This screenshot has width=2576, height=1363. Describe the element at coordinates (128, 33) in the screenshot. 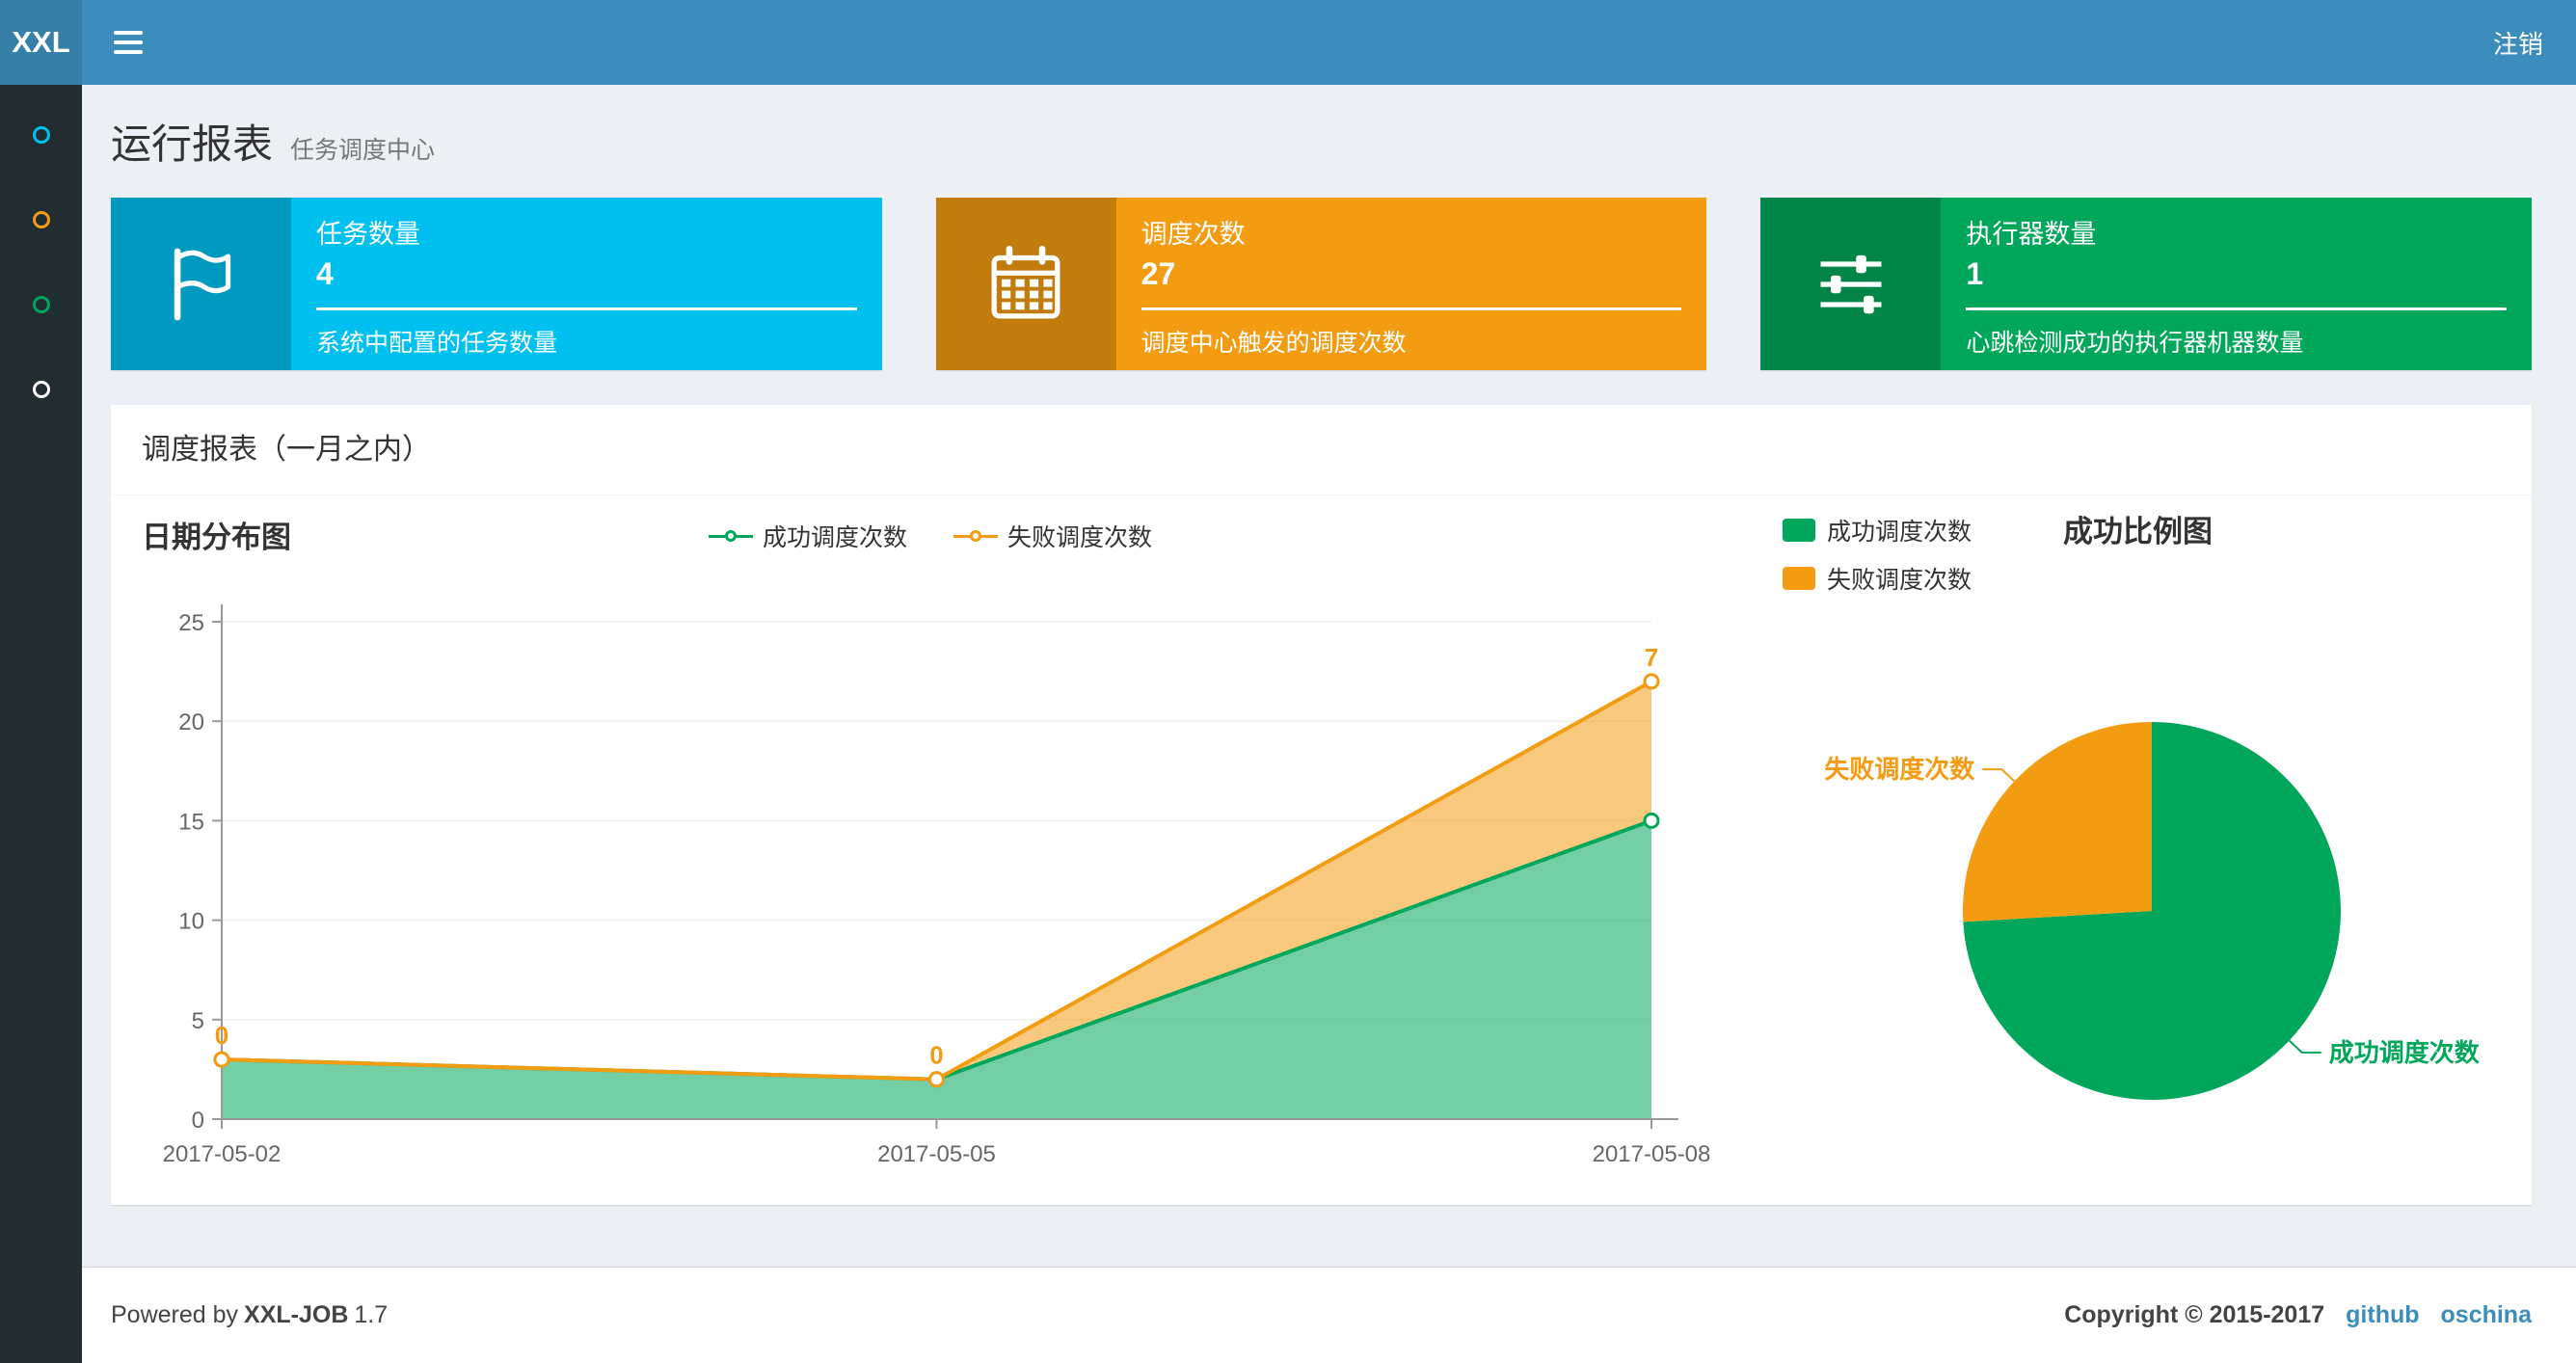

I see `hamburger-icon` at that location.